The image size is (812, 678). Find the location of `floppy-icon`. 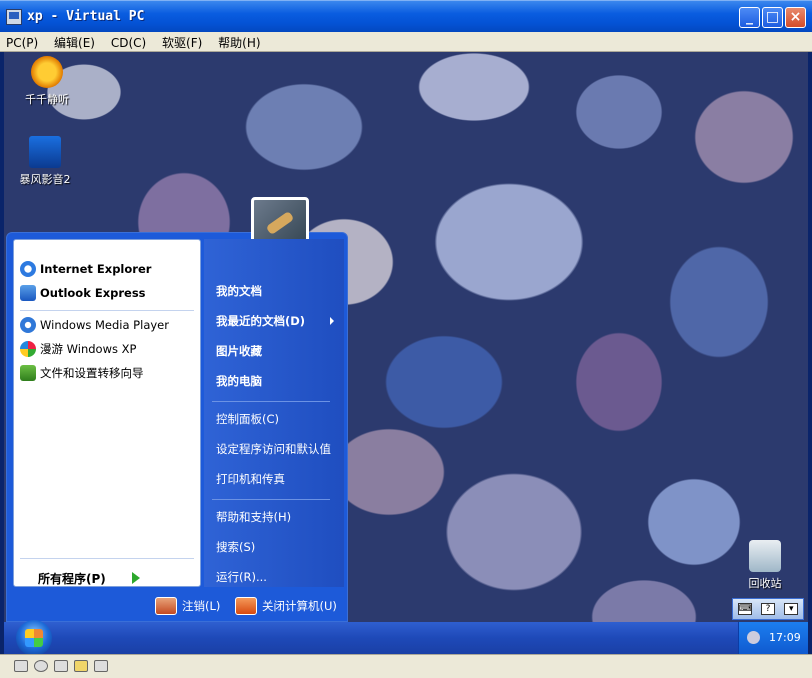

floppy-icon is located at coordinates (61, 666).